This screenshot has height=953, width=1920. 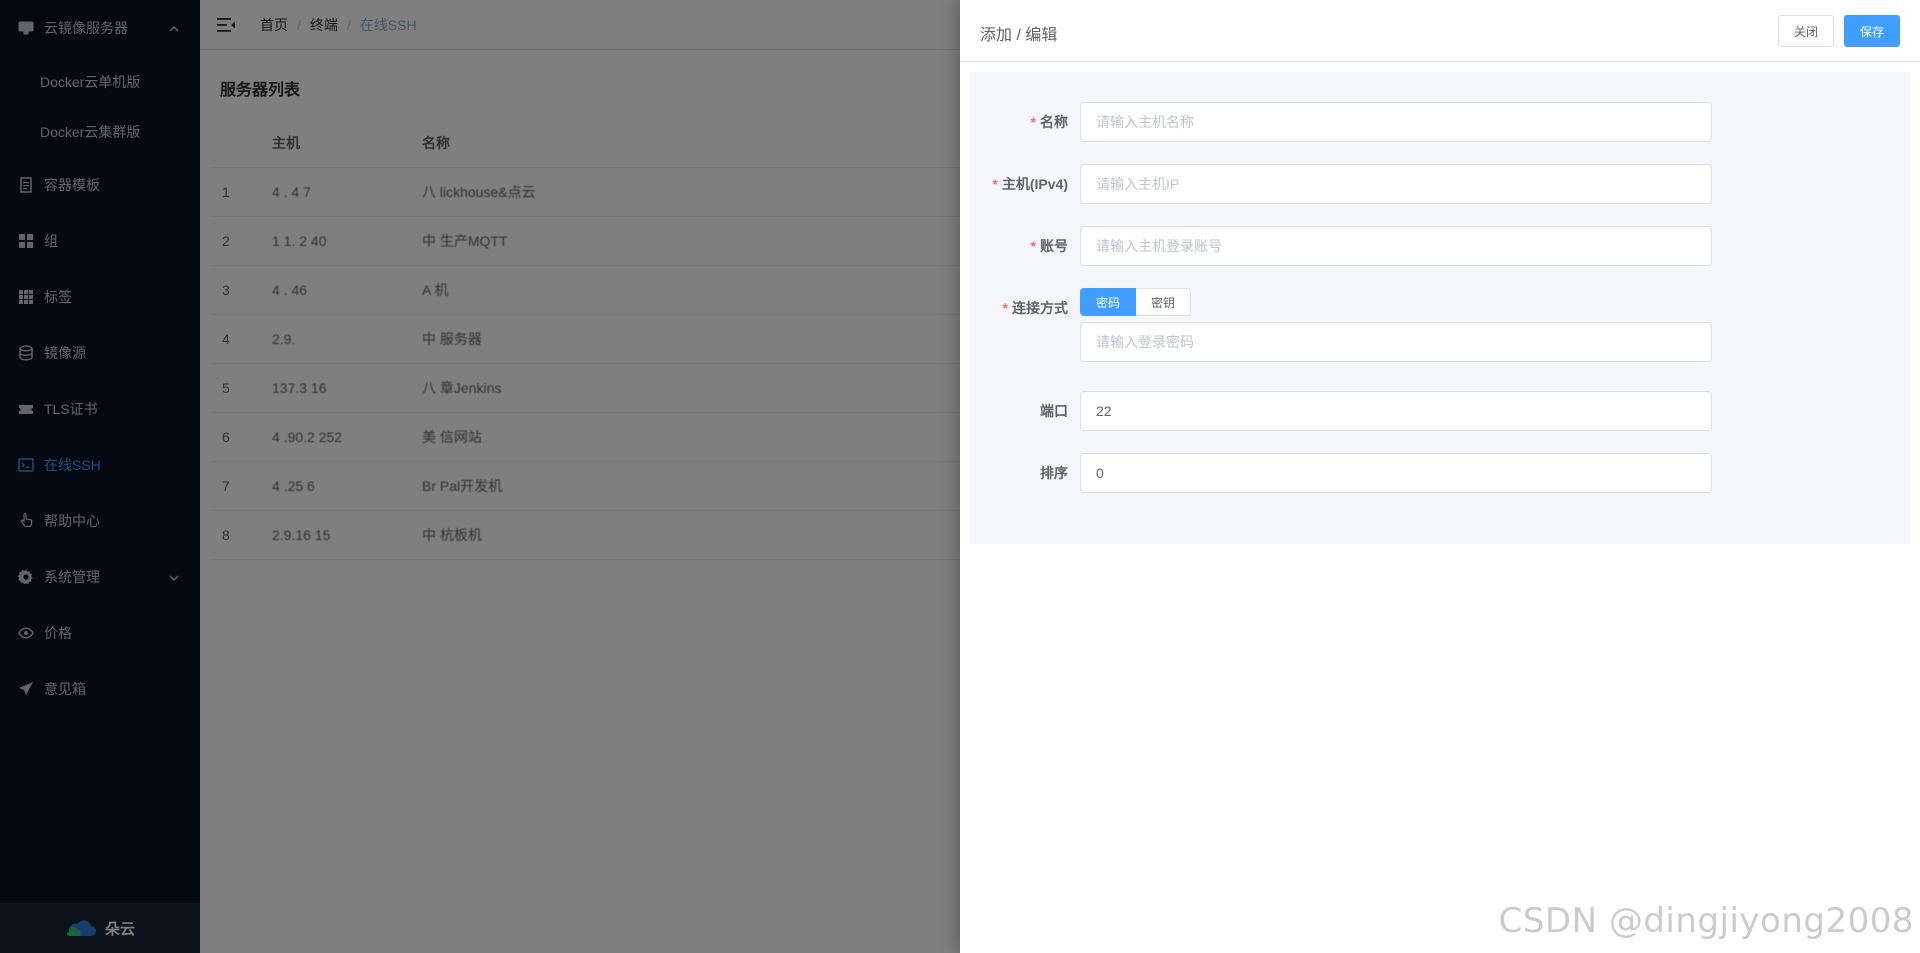 What do you see at coordinates (1396, 411) in the screenshot?
I see `port-field` at bounding box center [1396, 411].